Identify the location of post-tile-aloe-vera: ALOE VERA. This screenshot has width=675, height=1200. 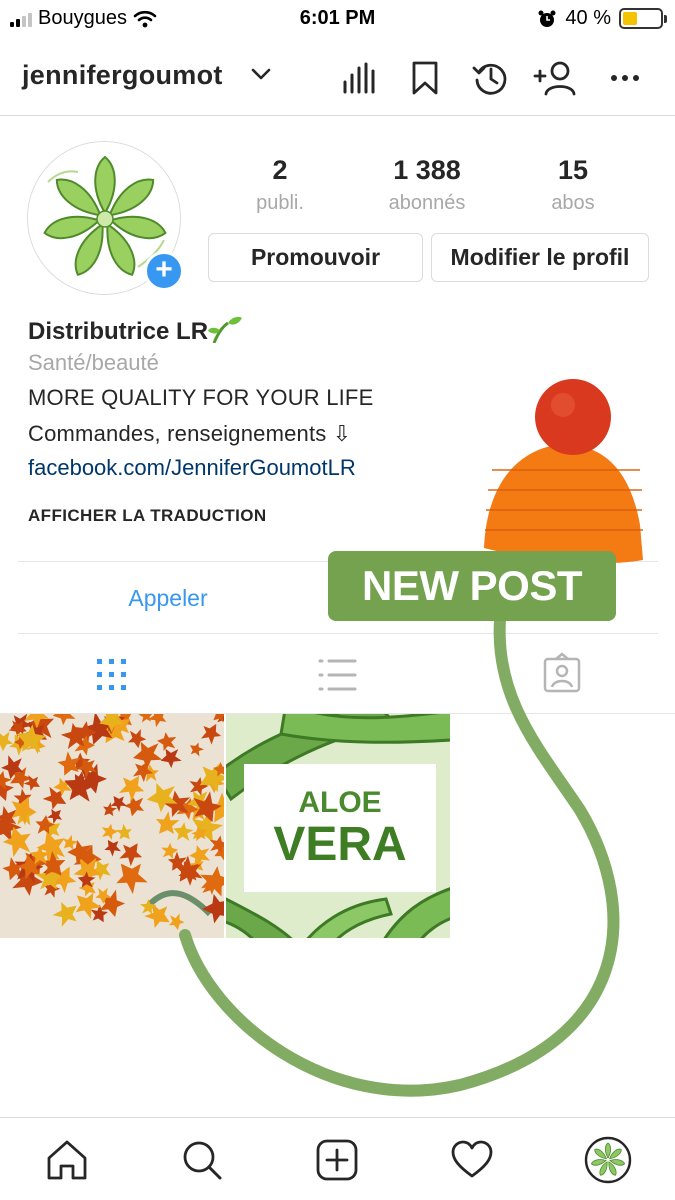
(338, 826).